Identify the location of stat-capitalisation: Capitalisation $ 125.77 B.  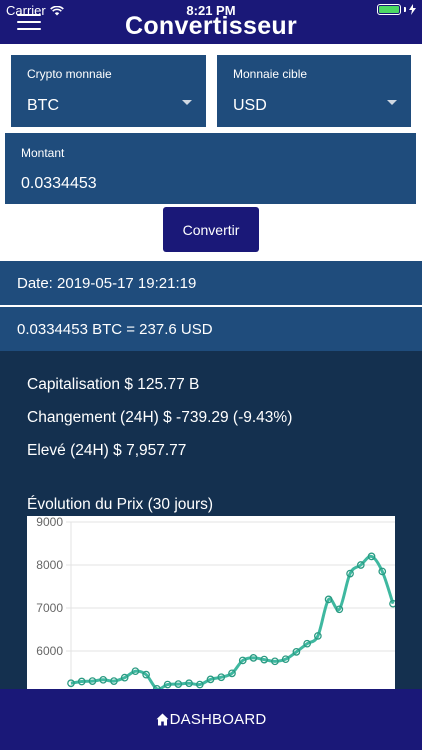
(113, 384).